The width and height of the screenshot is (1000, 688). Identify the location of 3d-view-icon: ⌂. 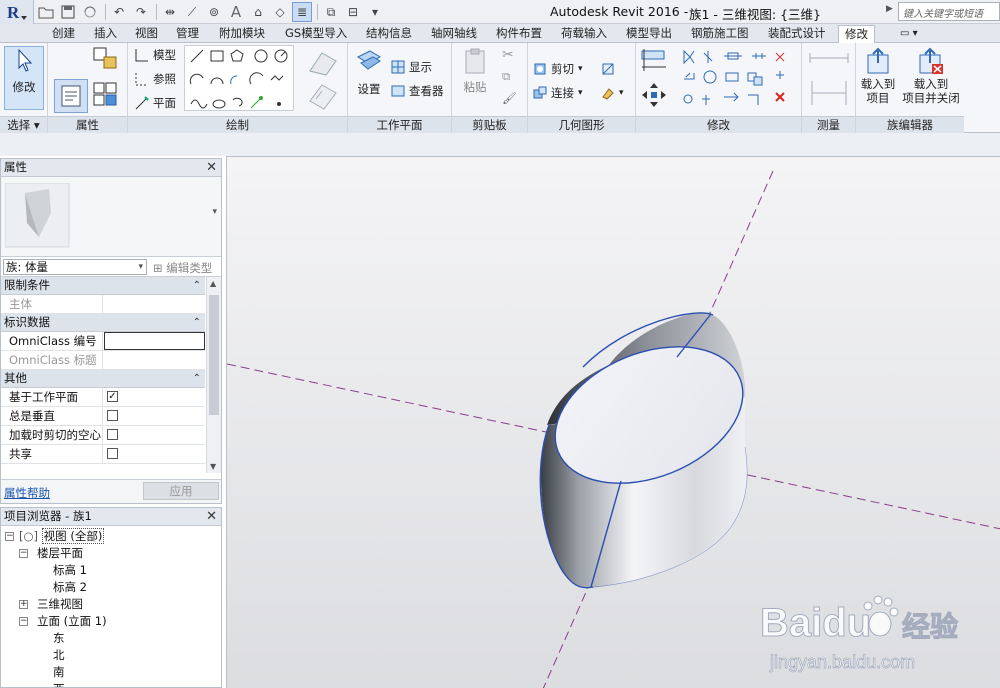
(258, 12).